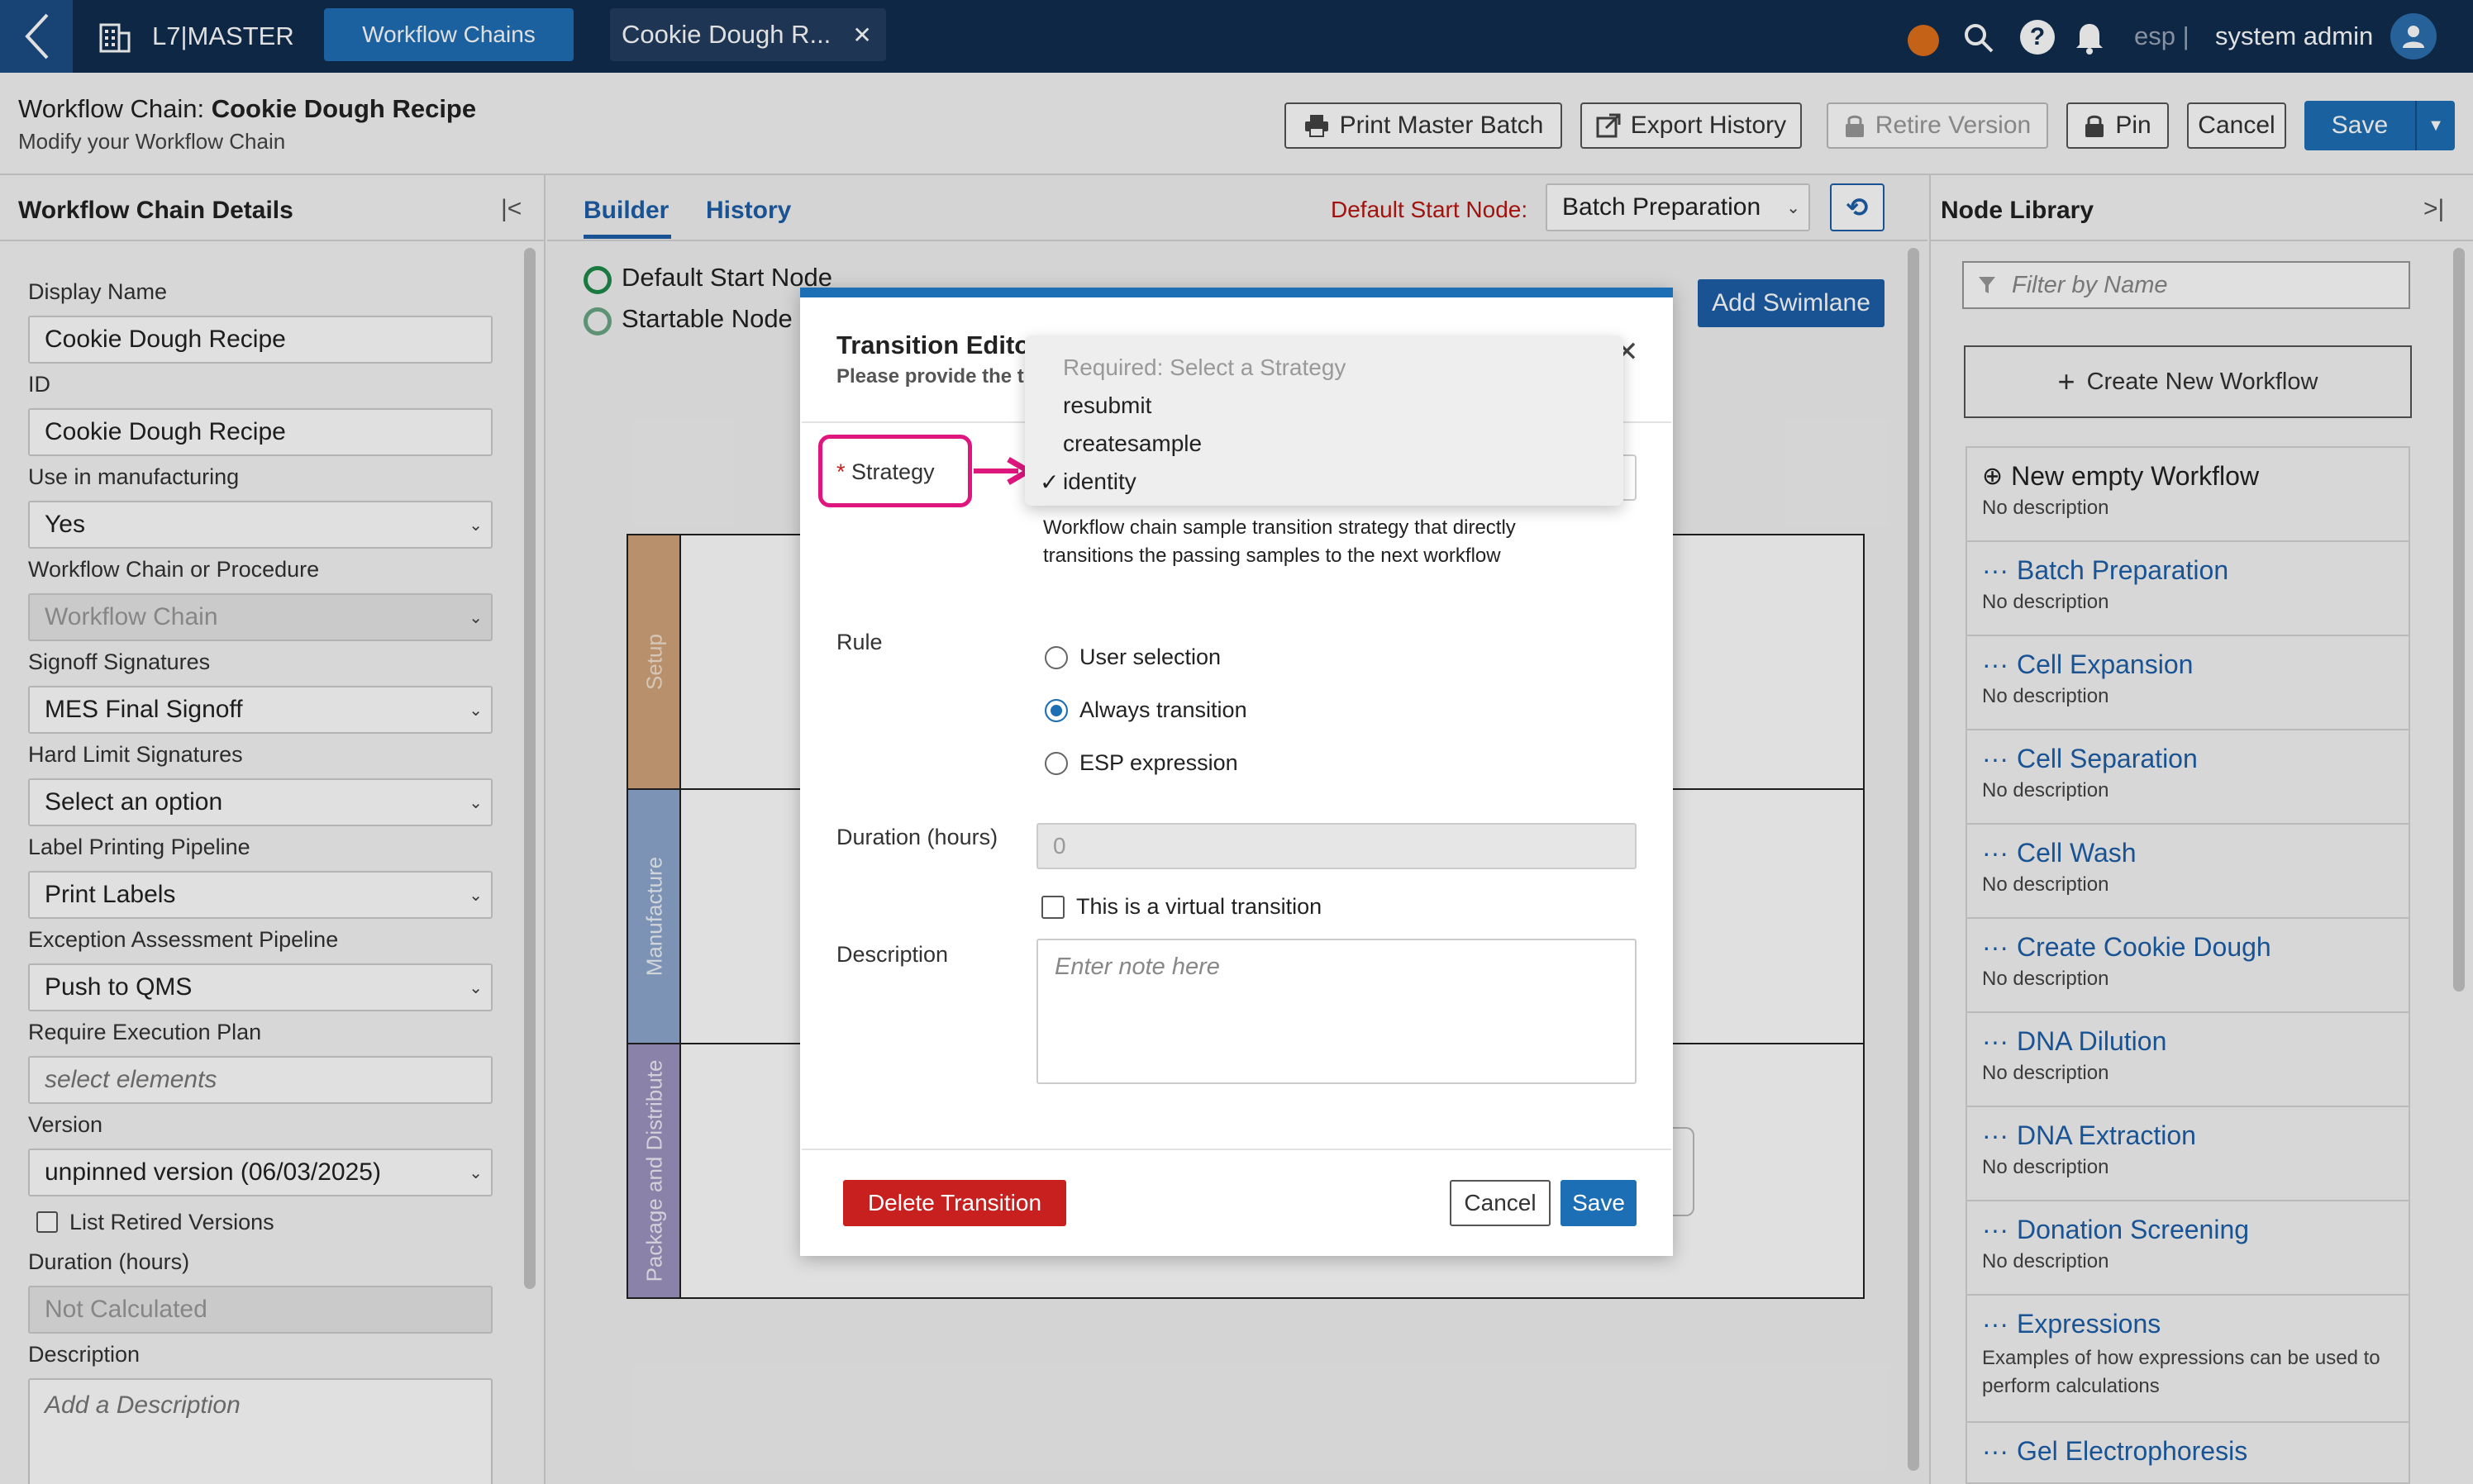 This screenshot has width=2473, height=1484. Describe the element at coordinates (1324, 444) in the screenshot. I see `dropdown-option-createsample: createsample` at that location.